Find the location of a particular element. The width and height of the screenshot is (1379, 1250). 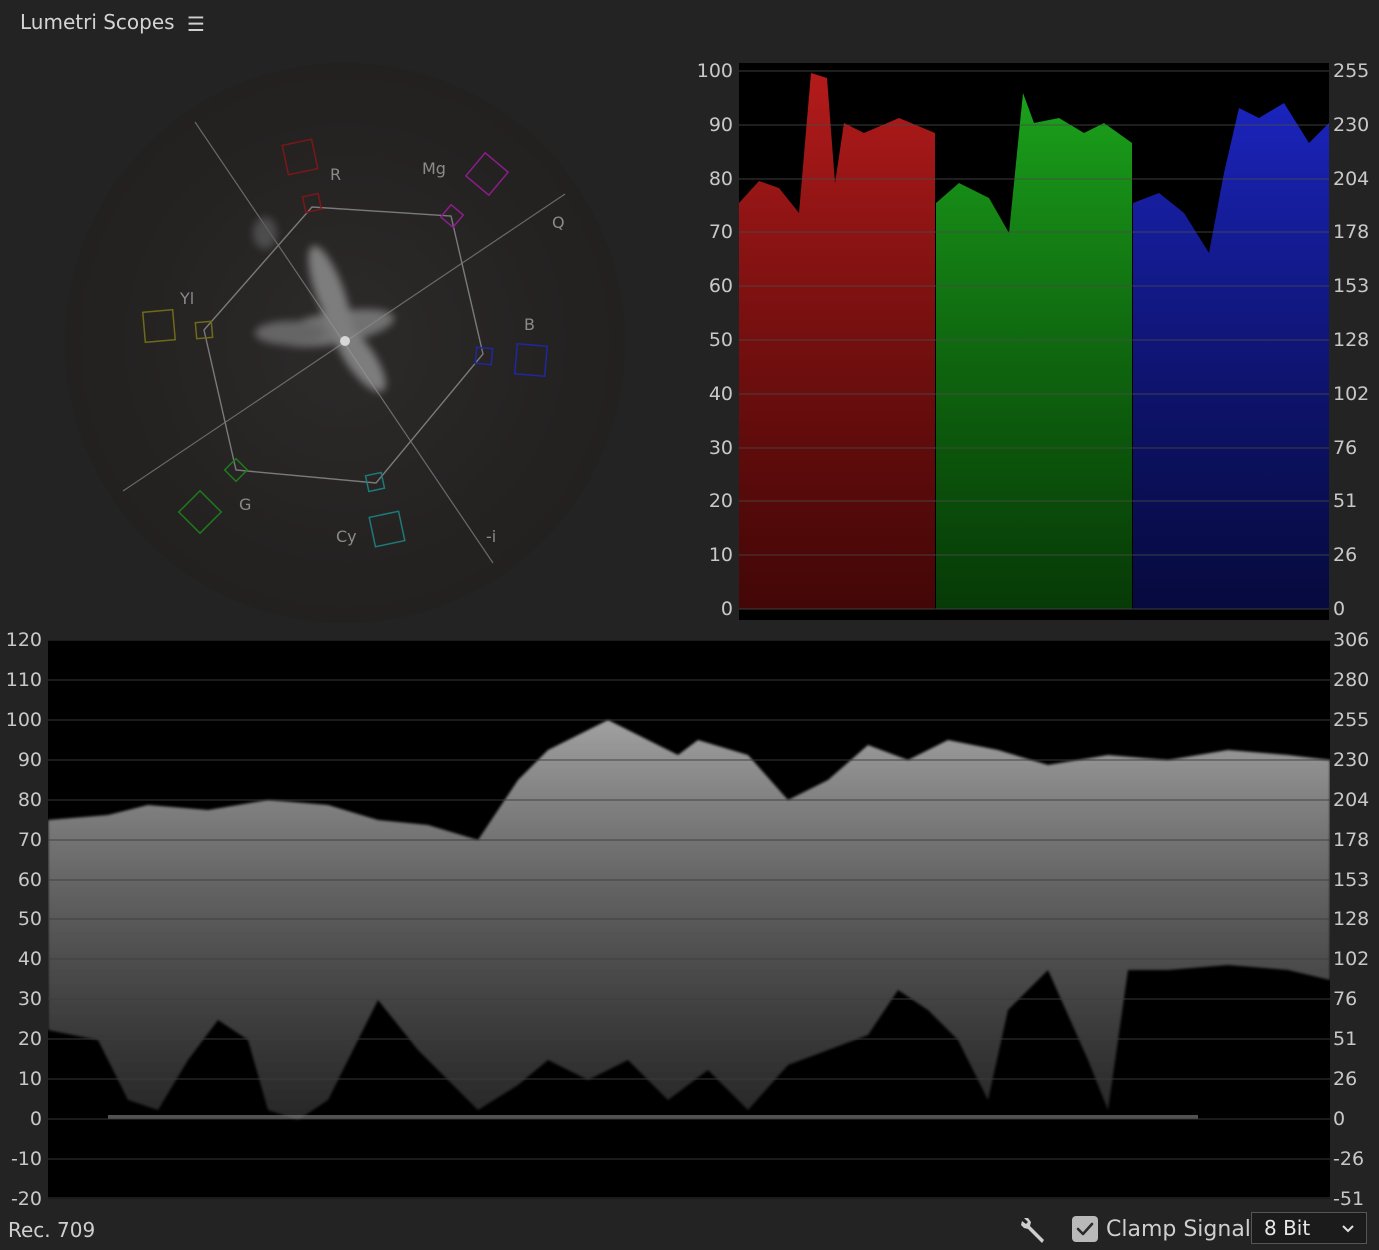

waveform-right-tick: 51 is located at coordinates (1345, 1039).